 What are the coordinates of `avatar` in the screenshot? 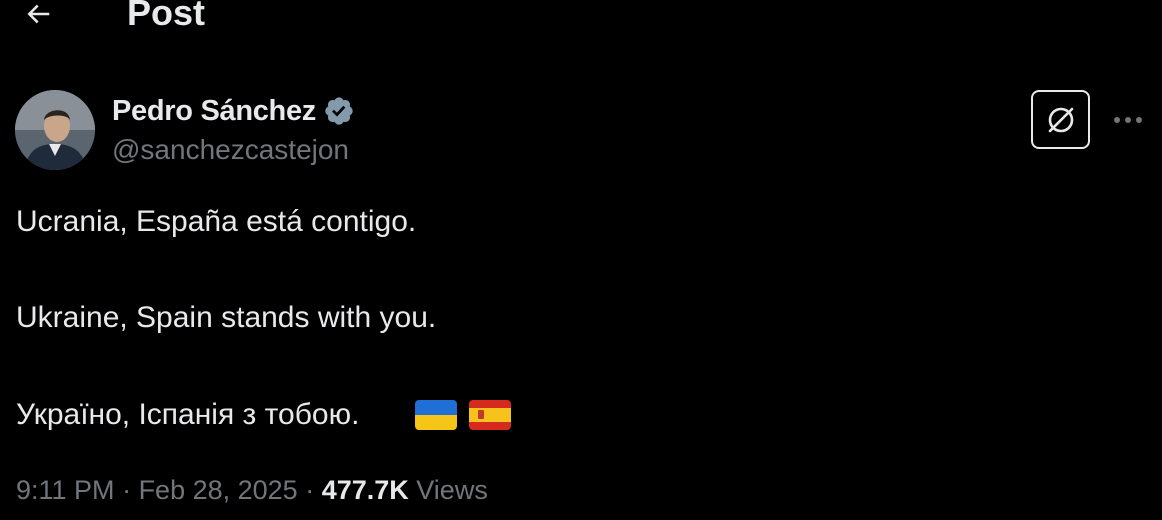 It's located at (55, 130).